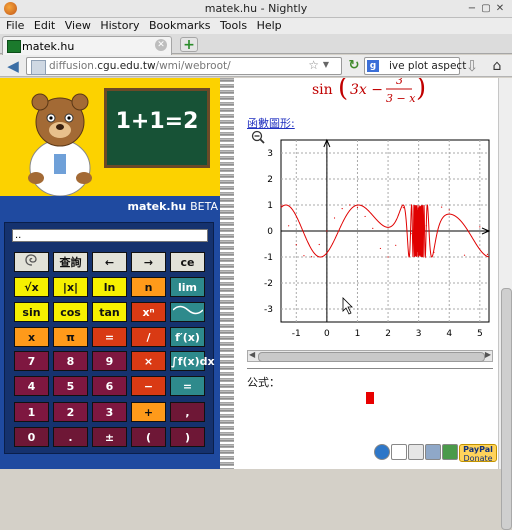 The width and height of the screenshot is (512, 530). Describe the element at coordinates (109, 312) in the screenshot. I see `calc-key: tan` at that location.